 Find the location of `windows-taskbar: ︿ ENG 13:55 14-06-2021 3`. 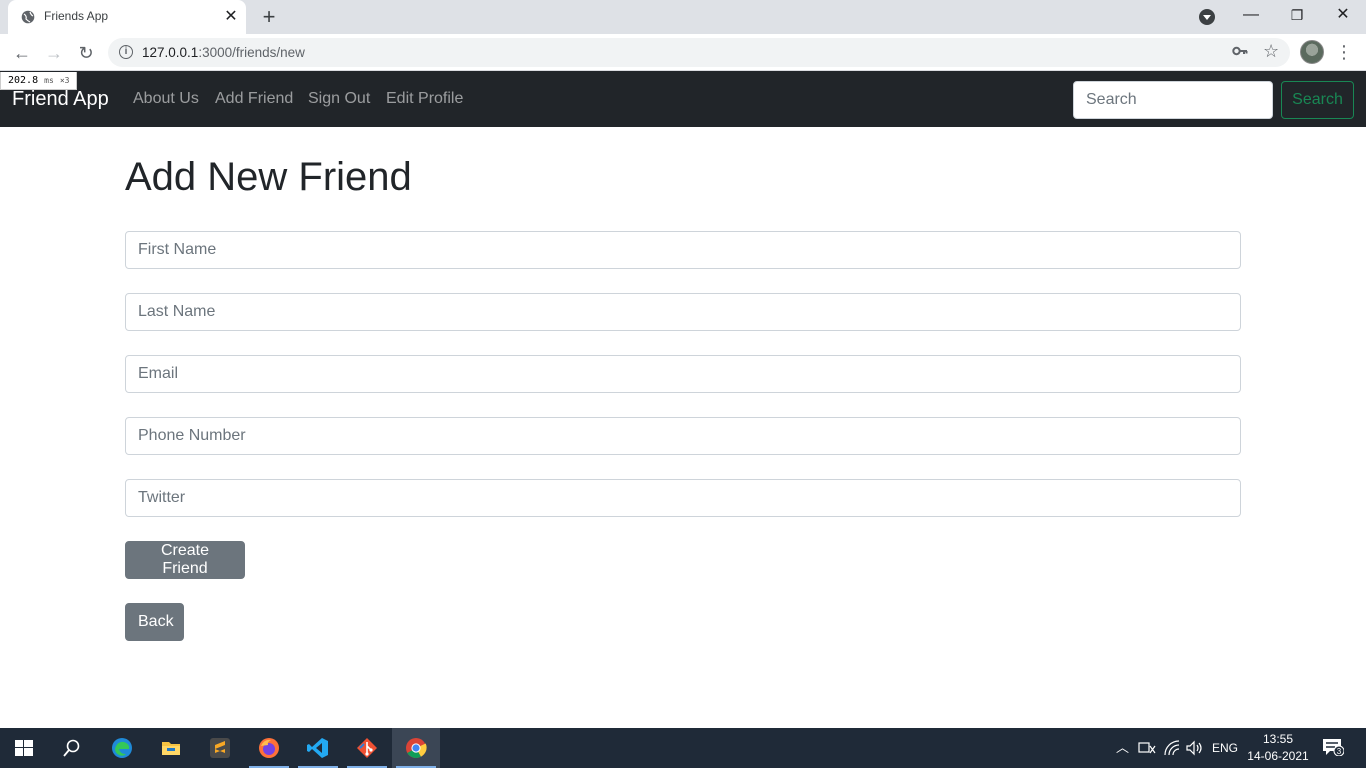

windows-taskbar: ︿ ENG 13:55 14-06-2021 3 is located at coordinates (683, 748).